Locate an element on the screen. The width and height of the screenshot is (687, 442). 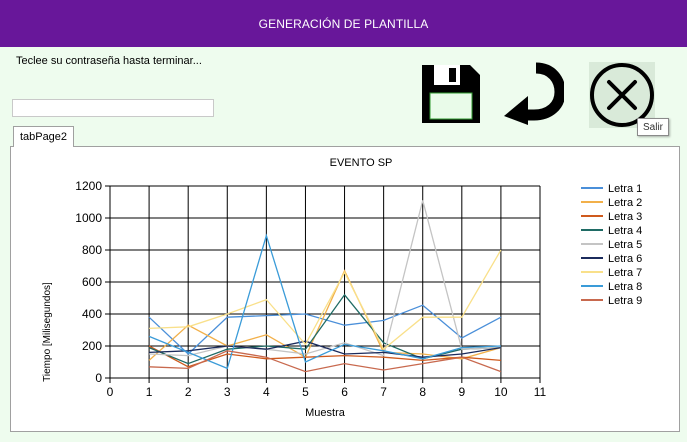
legend-label: Letra 2 is located at coordinates (625, 203).